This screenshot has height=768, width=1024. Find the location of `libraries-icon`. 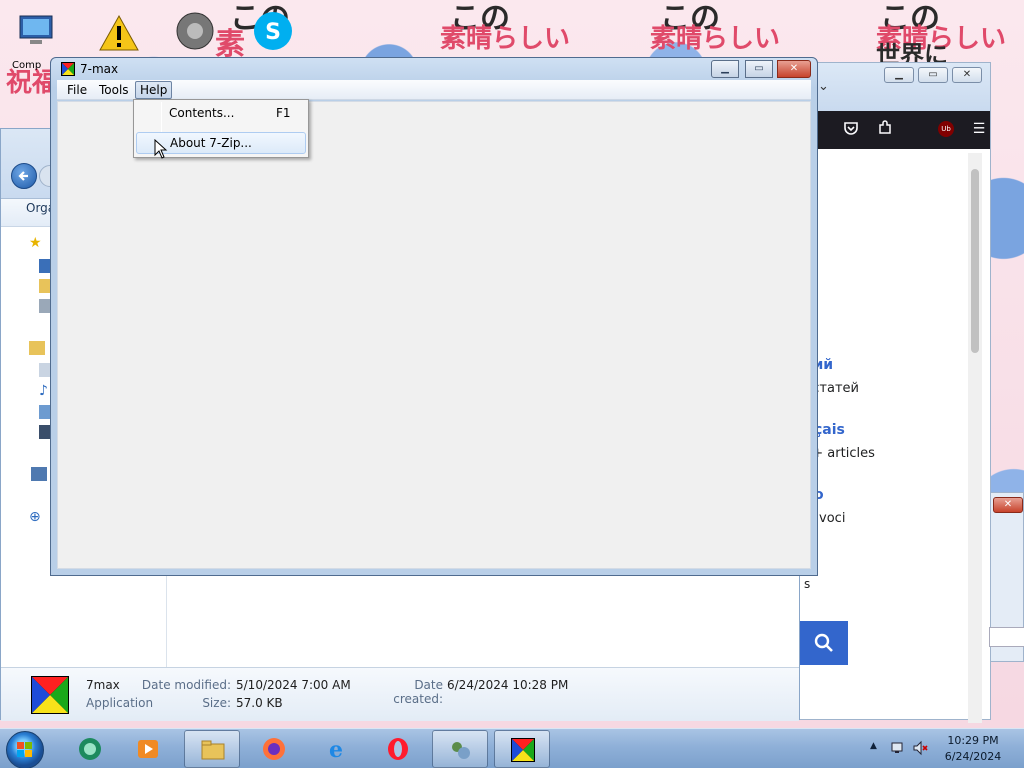

libraries-icon is located at coordinates (37, 348).